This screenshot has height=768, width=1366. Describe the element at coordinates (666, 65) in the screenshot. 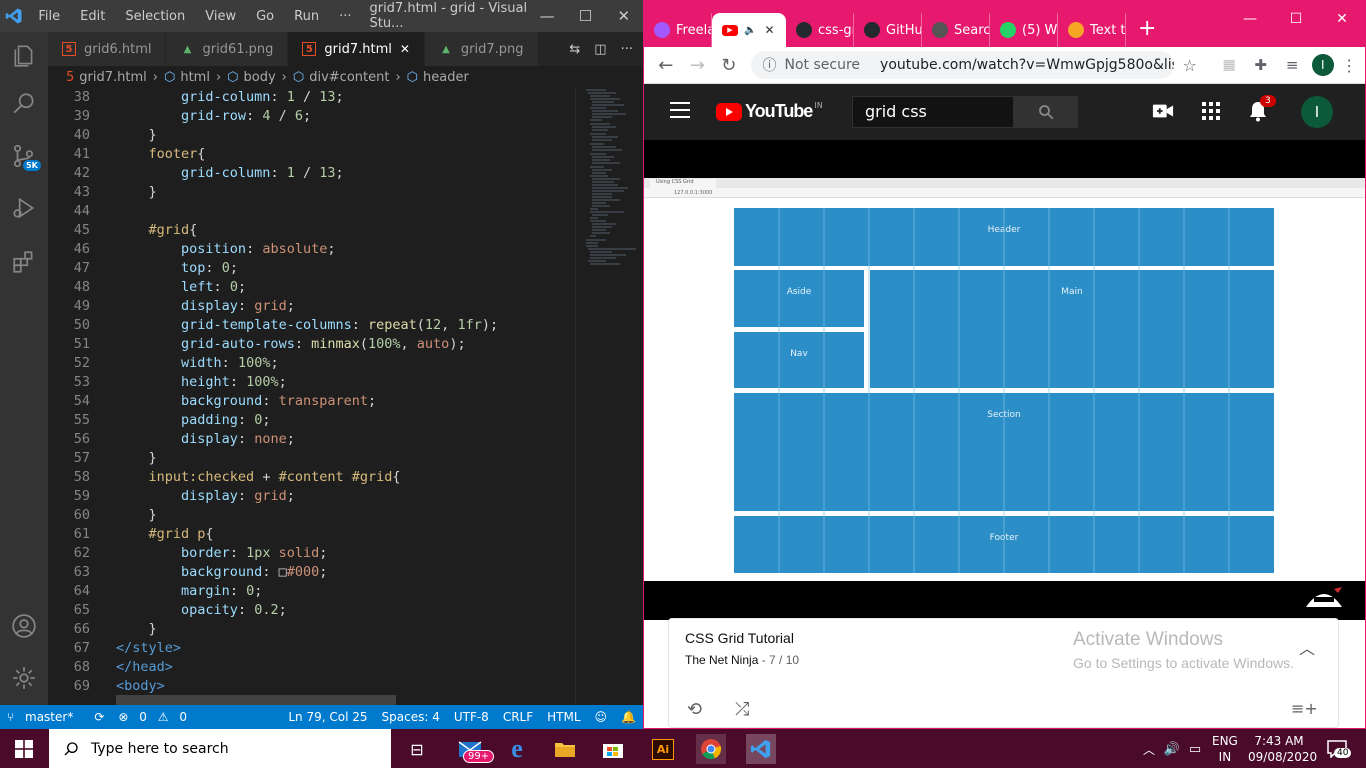

I see `back-arrow-icon: ←` at that location.